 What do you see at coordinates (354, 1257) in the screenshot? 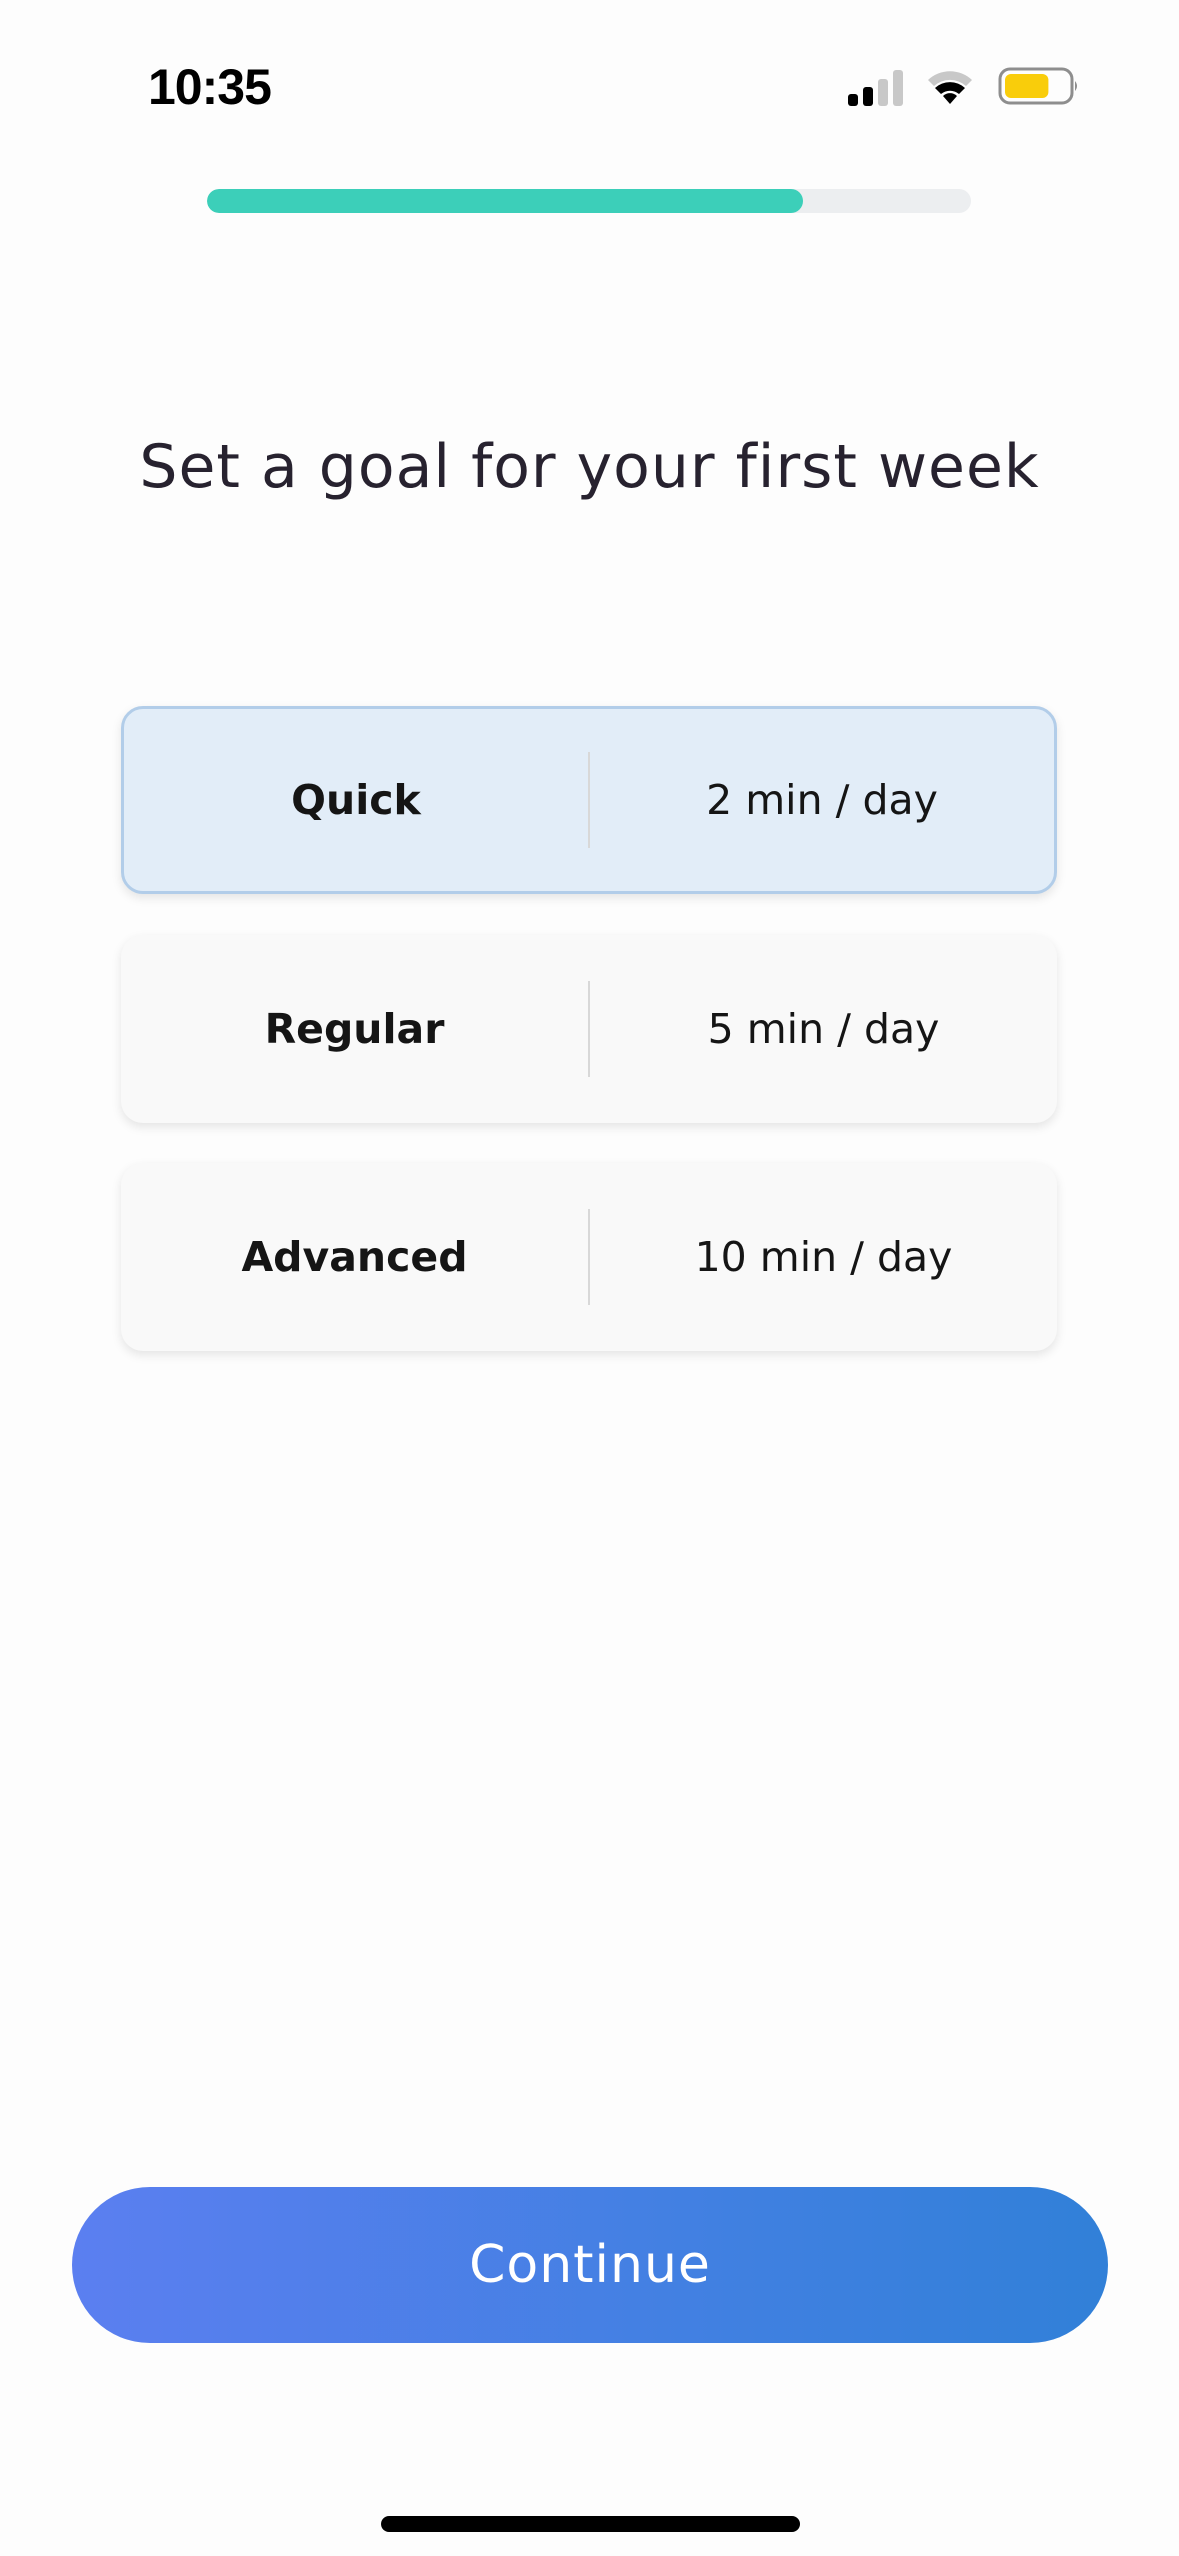
I see `goal-option-label: Advanced` at bounding box center [354, 1257].